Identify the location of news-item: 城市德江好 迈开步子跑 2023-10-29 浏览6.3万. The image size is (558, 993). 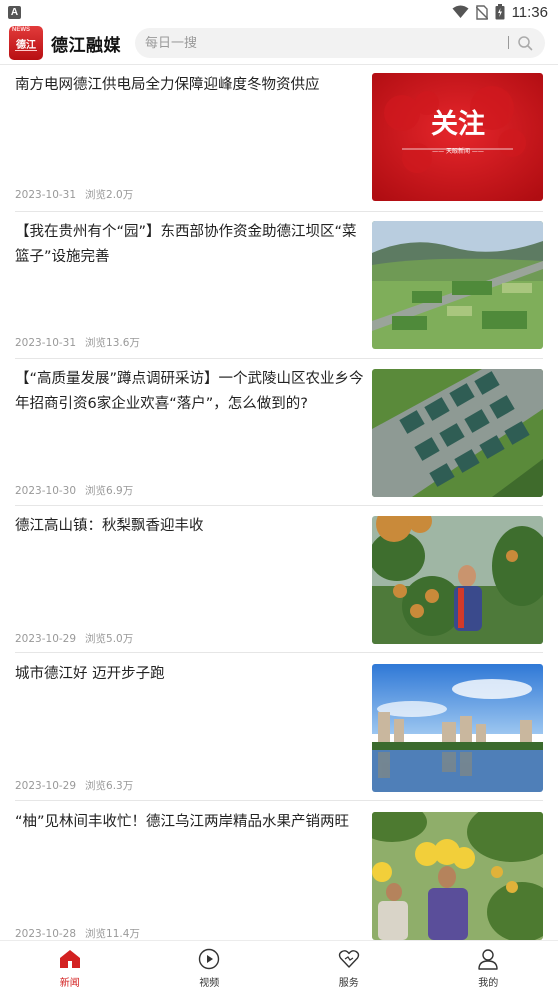
(279, 727).